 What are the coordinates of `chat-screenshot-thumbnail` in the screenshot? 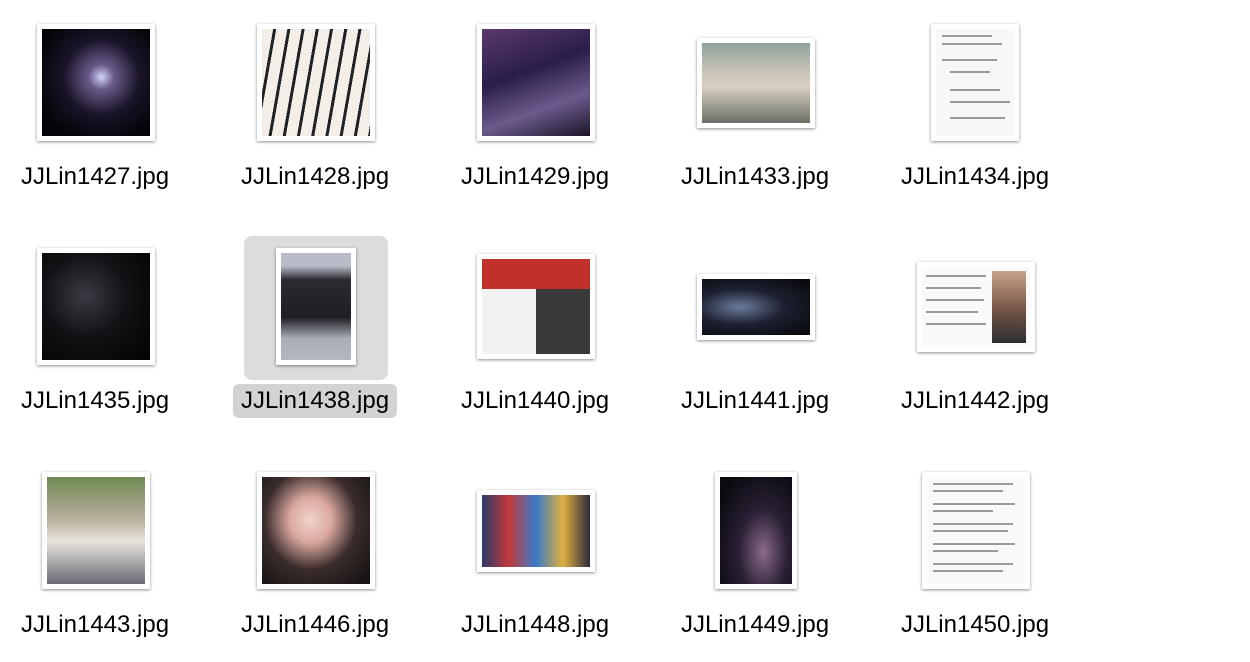 It's located at (975, 82).